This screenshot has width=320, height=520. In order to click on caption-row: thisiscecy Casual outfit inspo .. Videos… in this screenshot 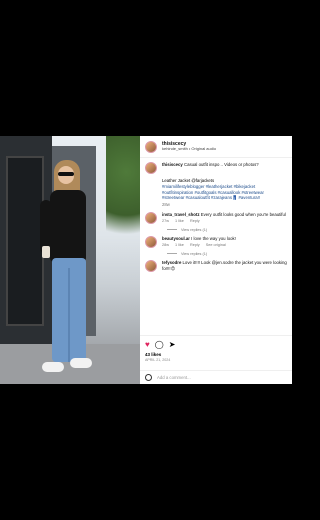, I will do `click(216, 168)`.